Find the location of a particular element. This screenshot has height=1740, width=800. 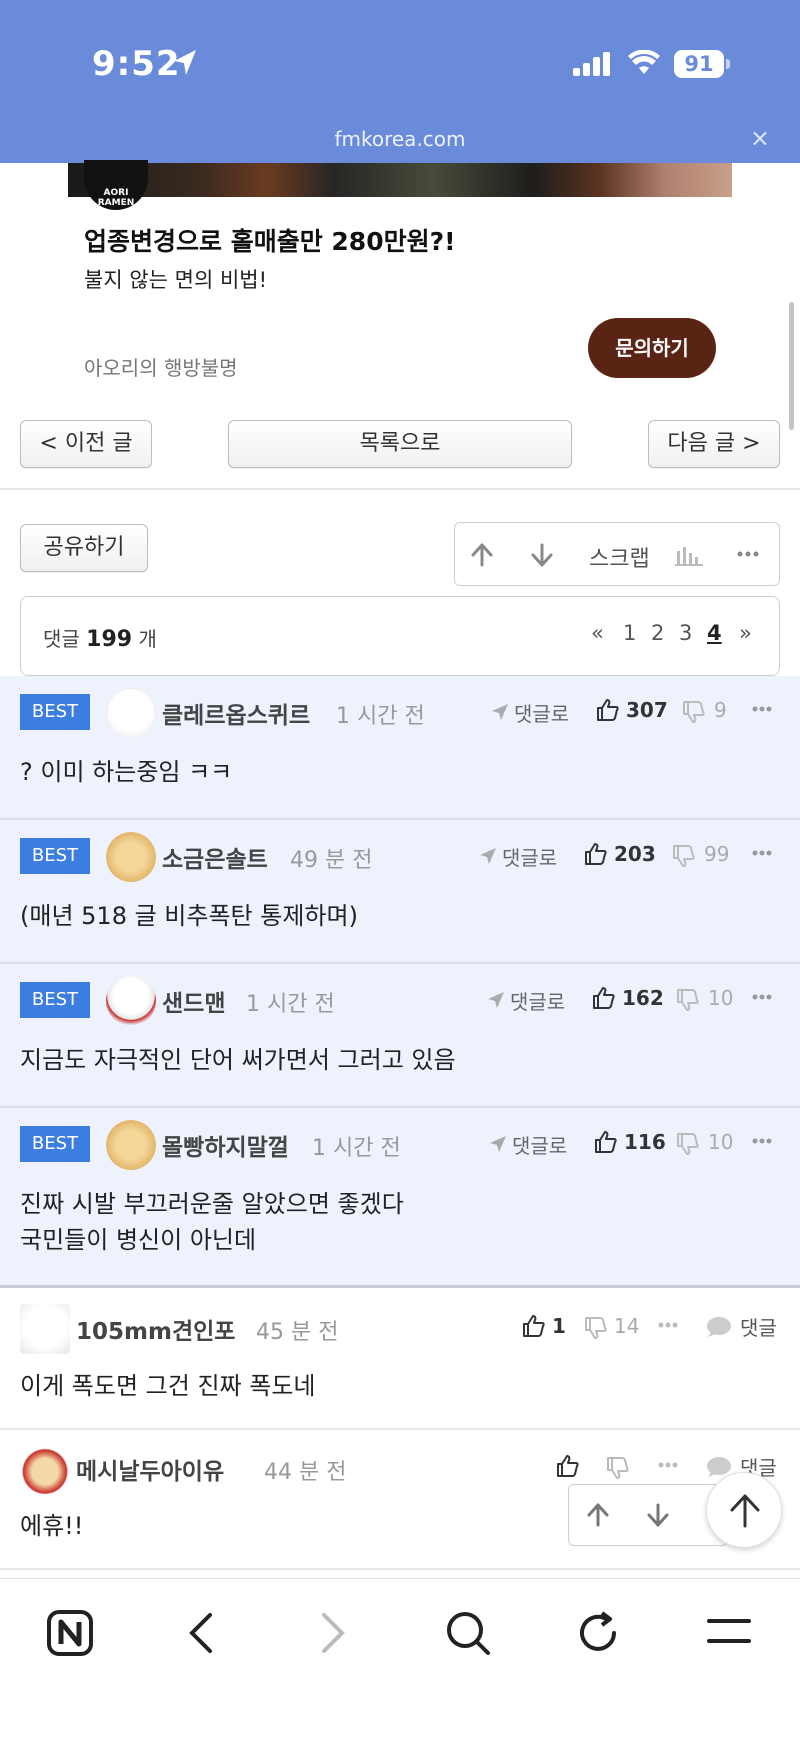

scrollbar is located at coordinates (791, 366).